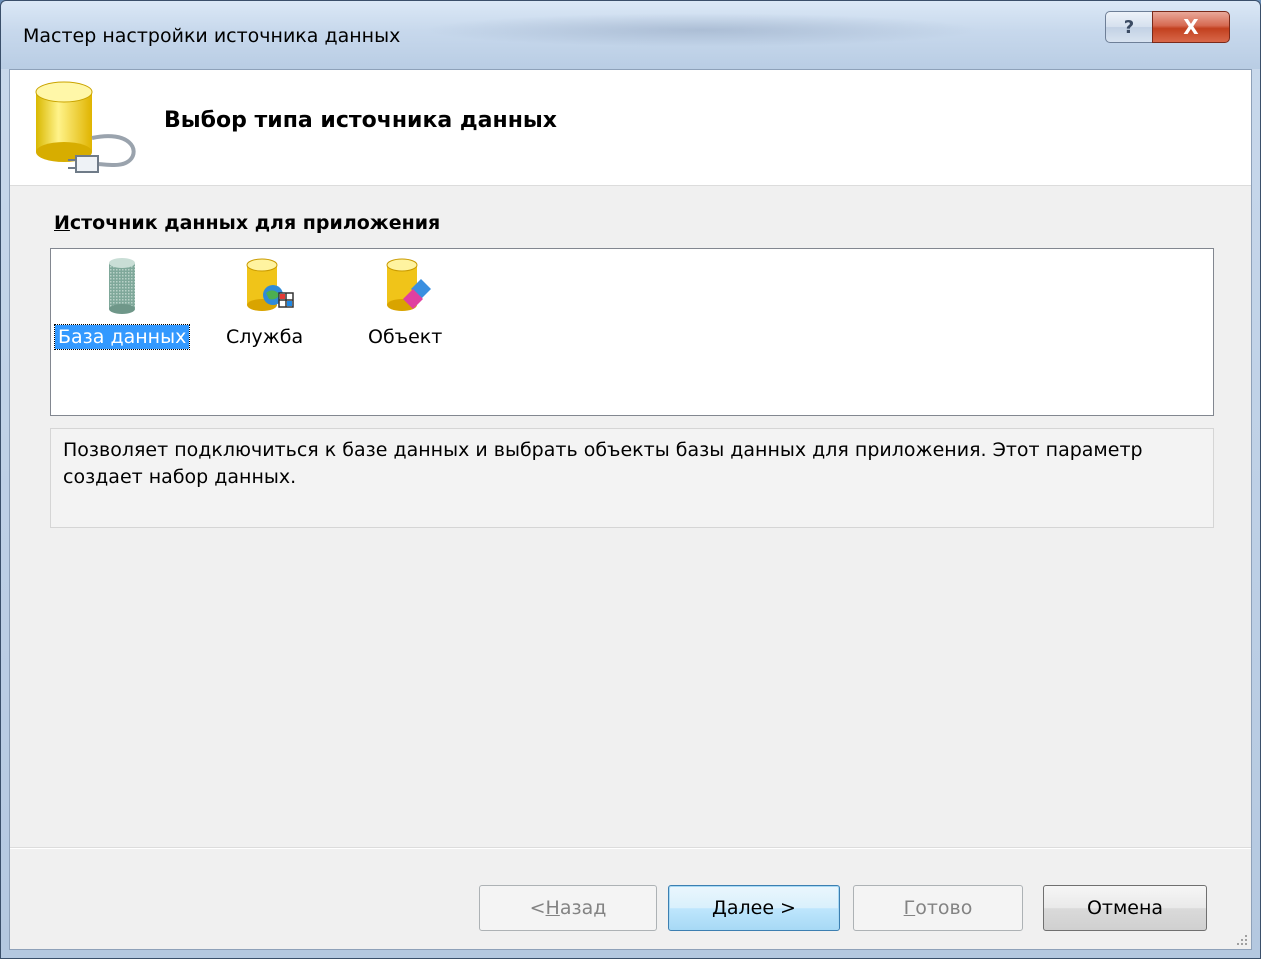 The image size is (1261, 959). I want to click on close-button: X, so click(1191, 27).